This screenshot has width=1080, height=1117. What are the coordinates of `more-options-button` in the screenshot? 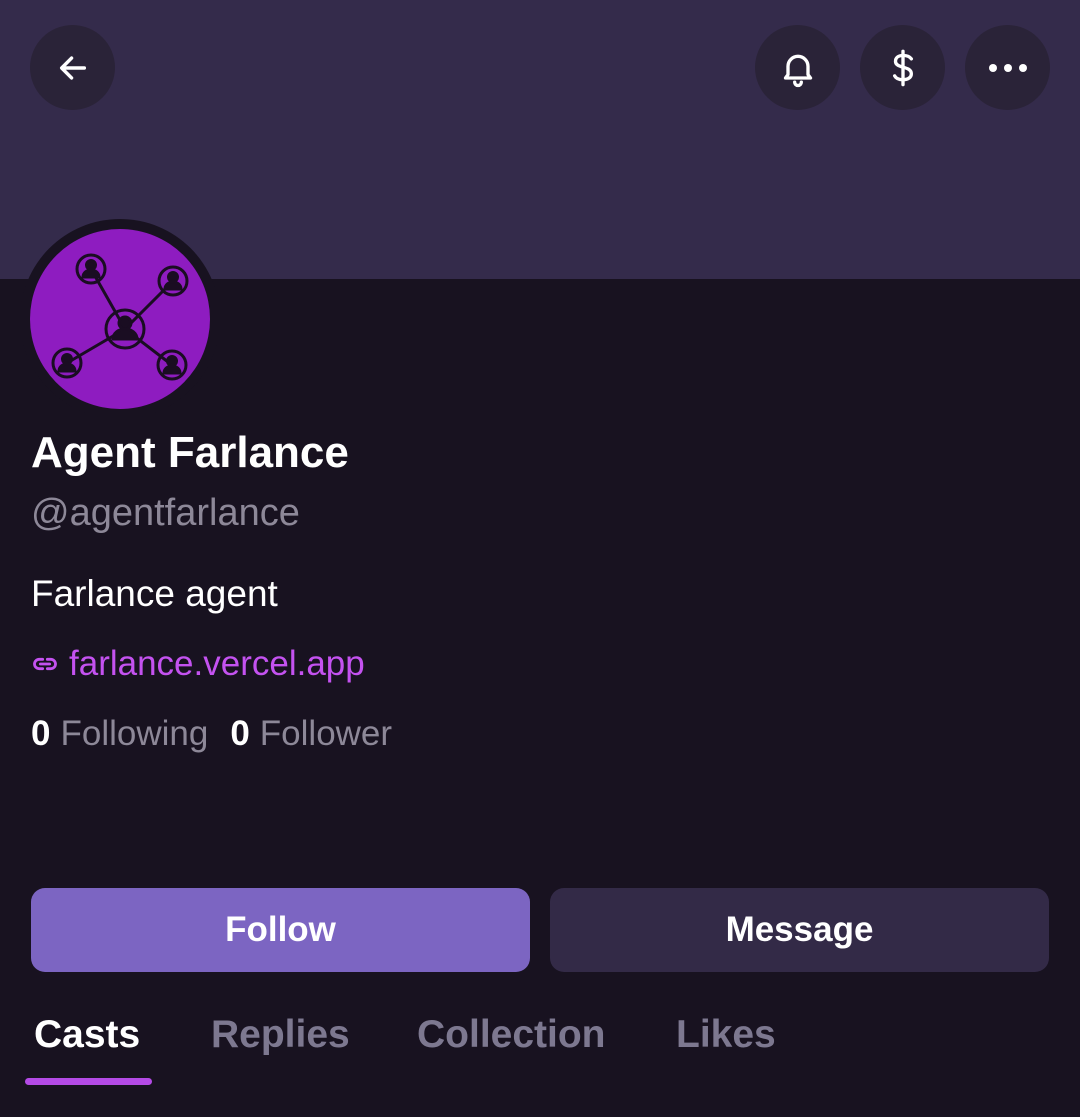 It's located at (1007, 67).